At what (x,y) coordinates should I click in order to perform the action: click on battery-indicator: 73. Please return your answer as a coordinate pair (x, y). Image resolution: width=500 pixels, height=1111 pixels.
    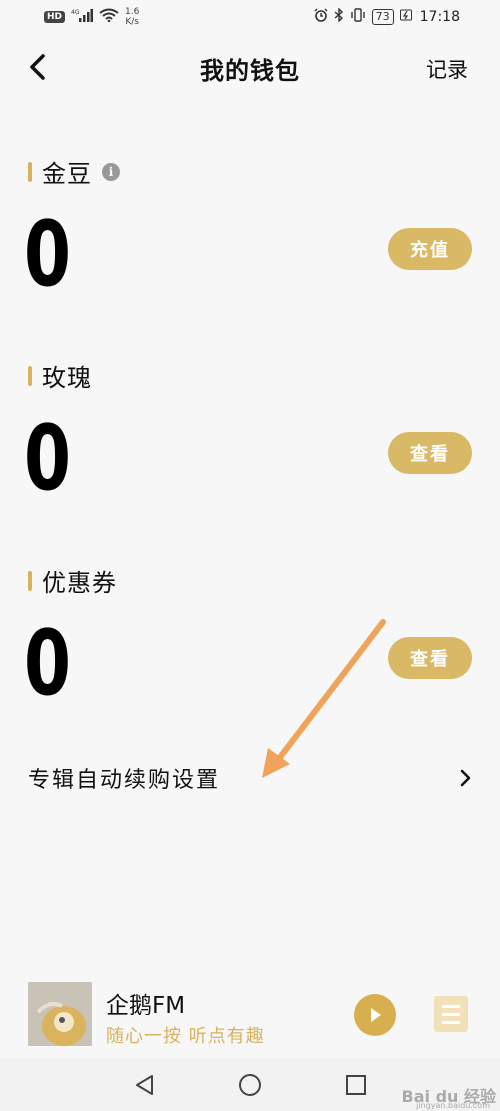
    Looking at the image, I should click on (382, 17).